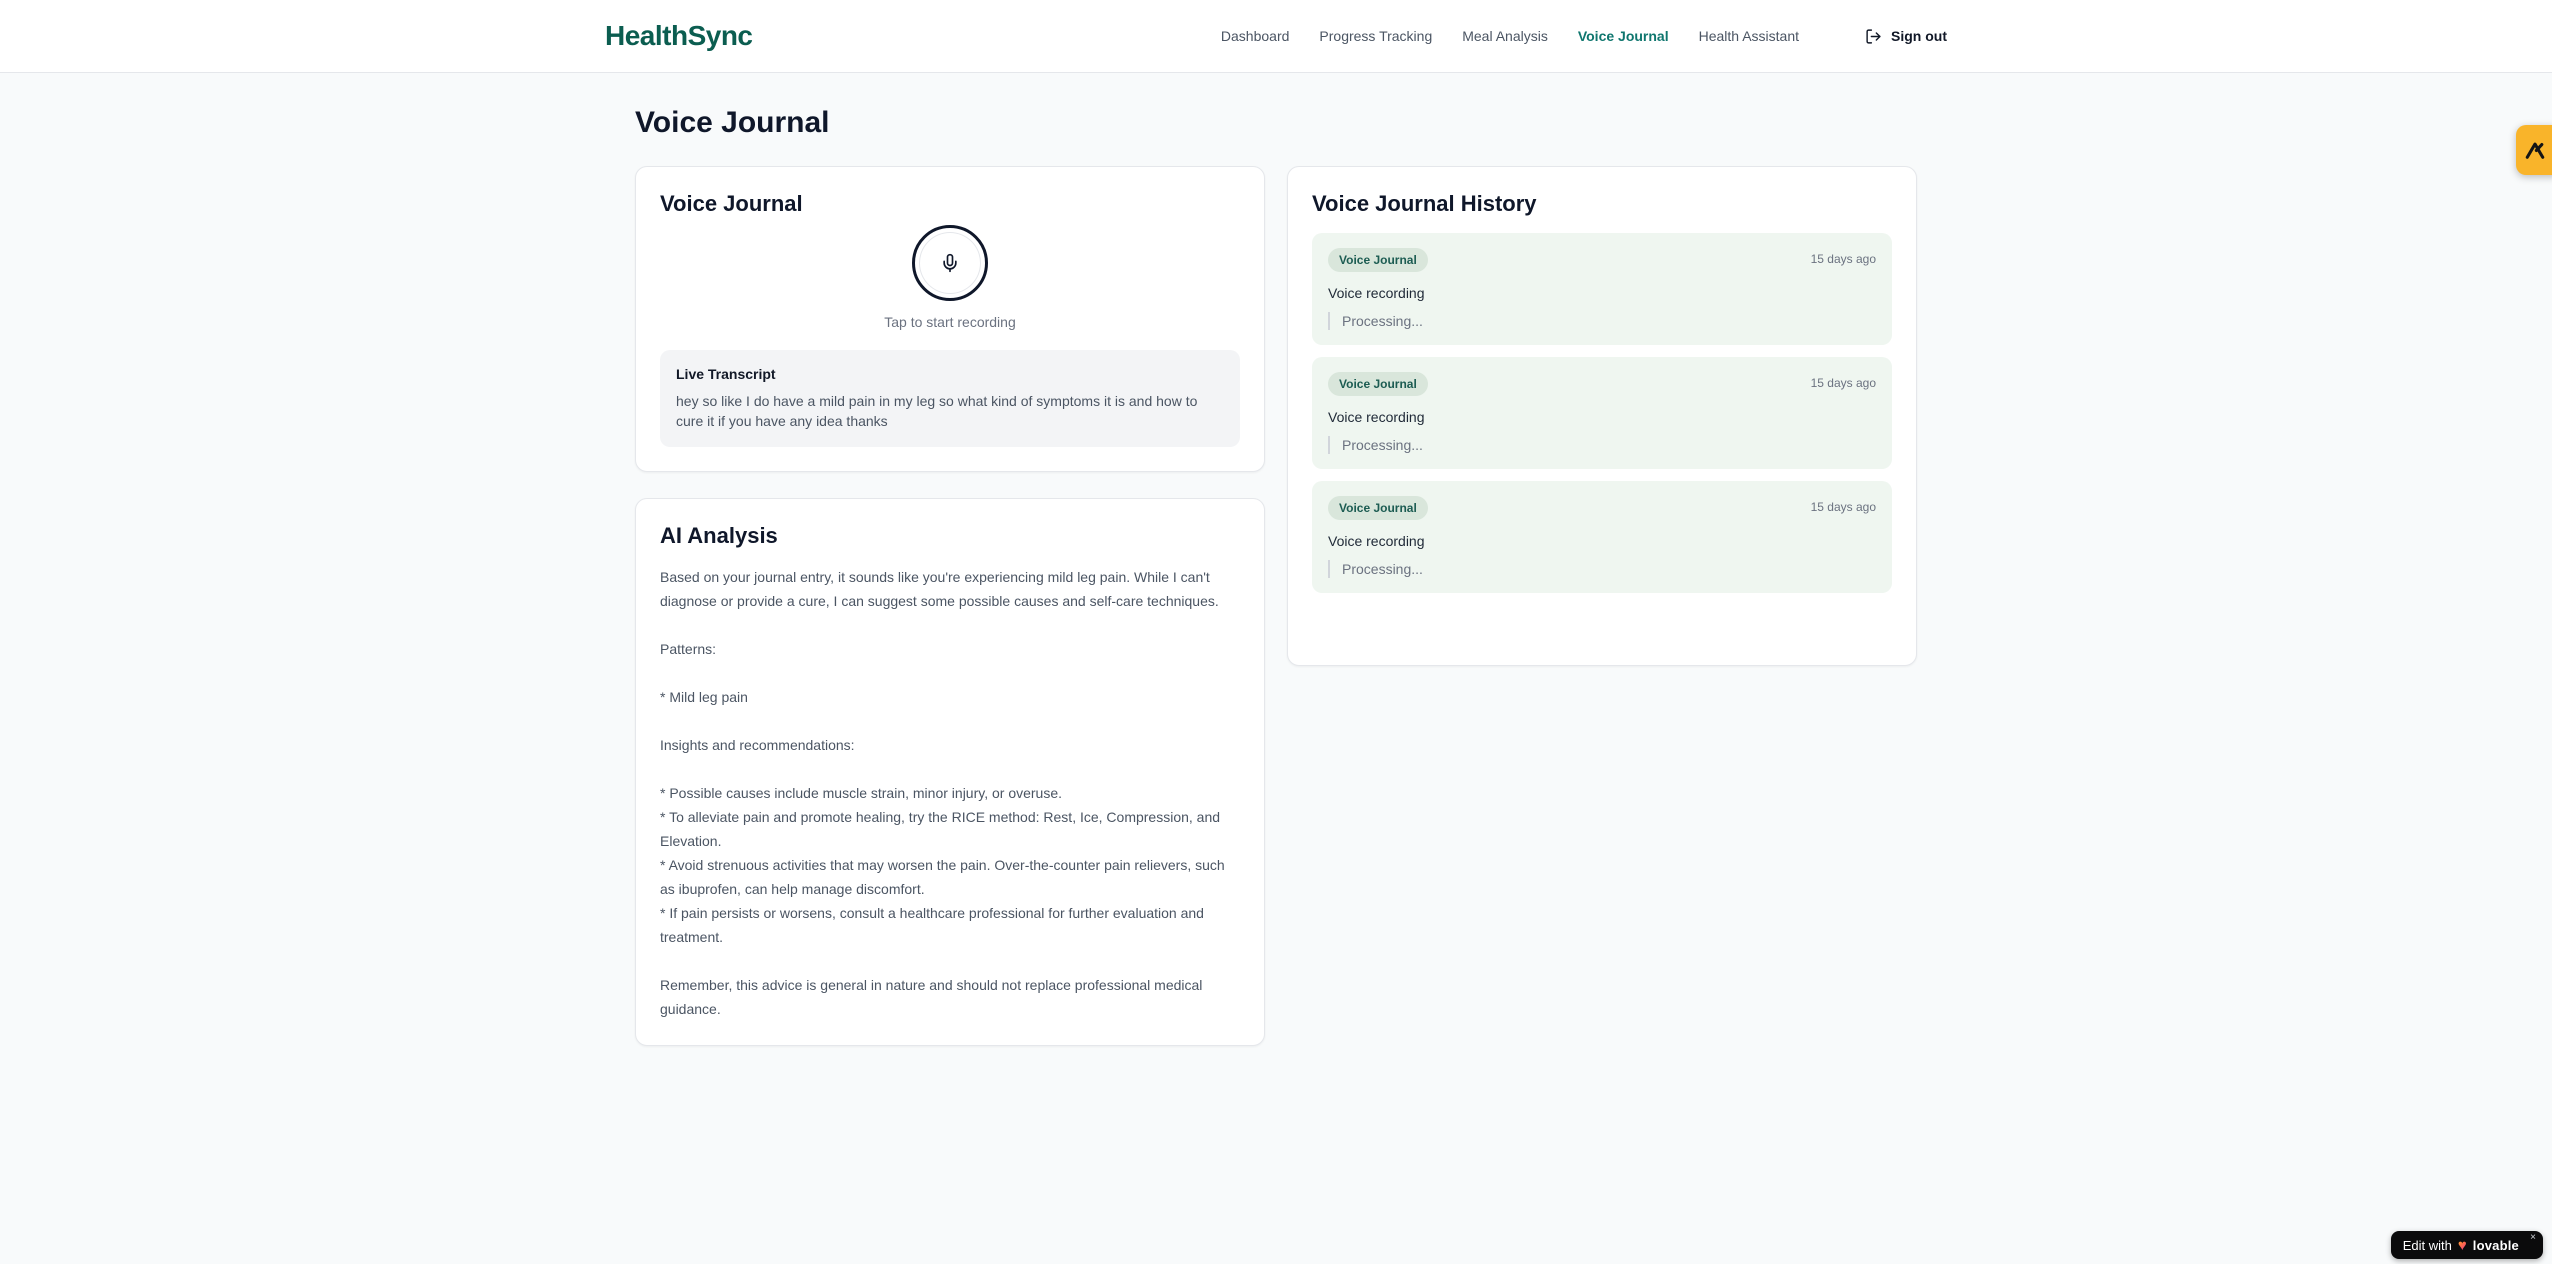 The width and height of the screenshot is (2552, 1264). I want to click on lovable-heart-icon: ♥, so click(2462, 1245).